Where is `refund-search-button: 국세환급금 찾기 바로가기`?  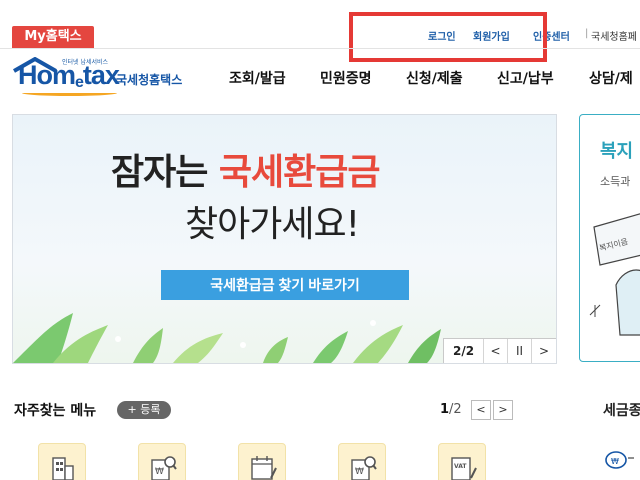
refund-search-button: 국세환급금 찾기 바로가기 is located at coordinates (285, 285).